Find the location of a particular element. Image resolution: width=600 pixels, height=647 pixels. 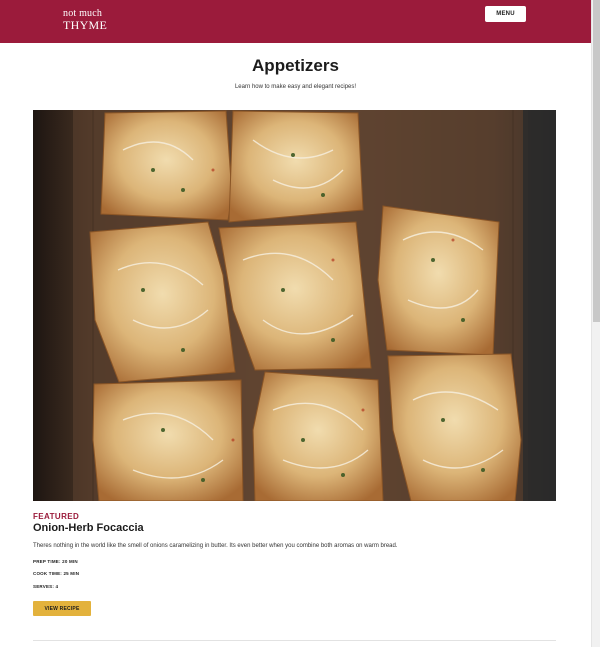

servings: SERVES: 4 is located at coordinates (46, 586).